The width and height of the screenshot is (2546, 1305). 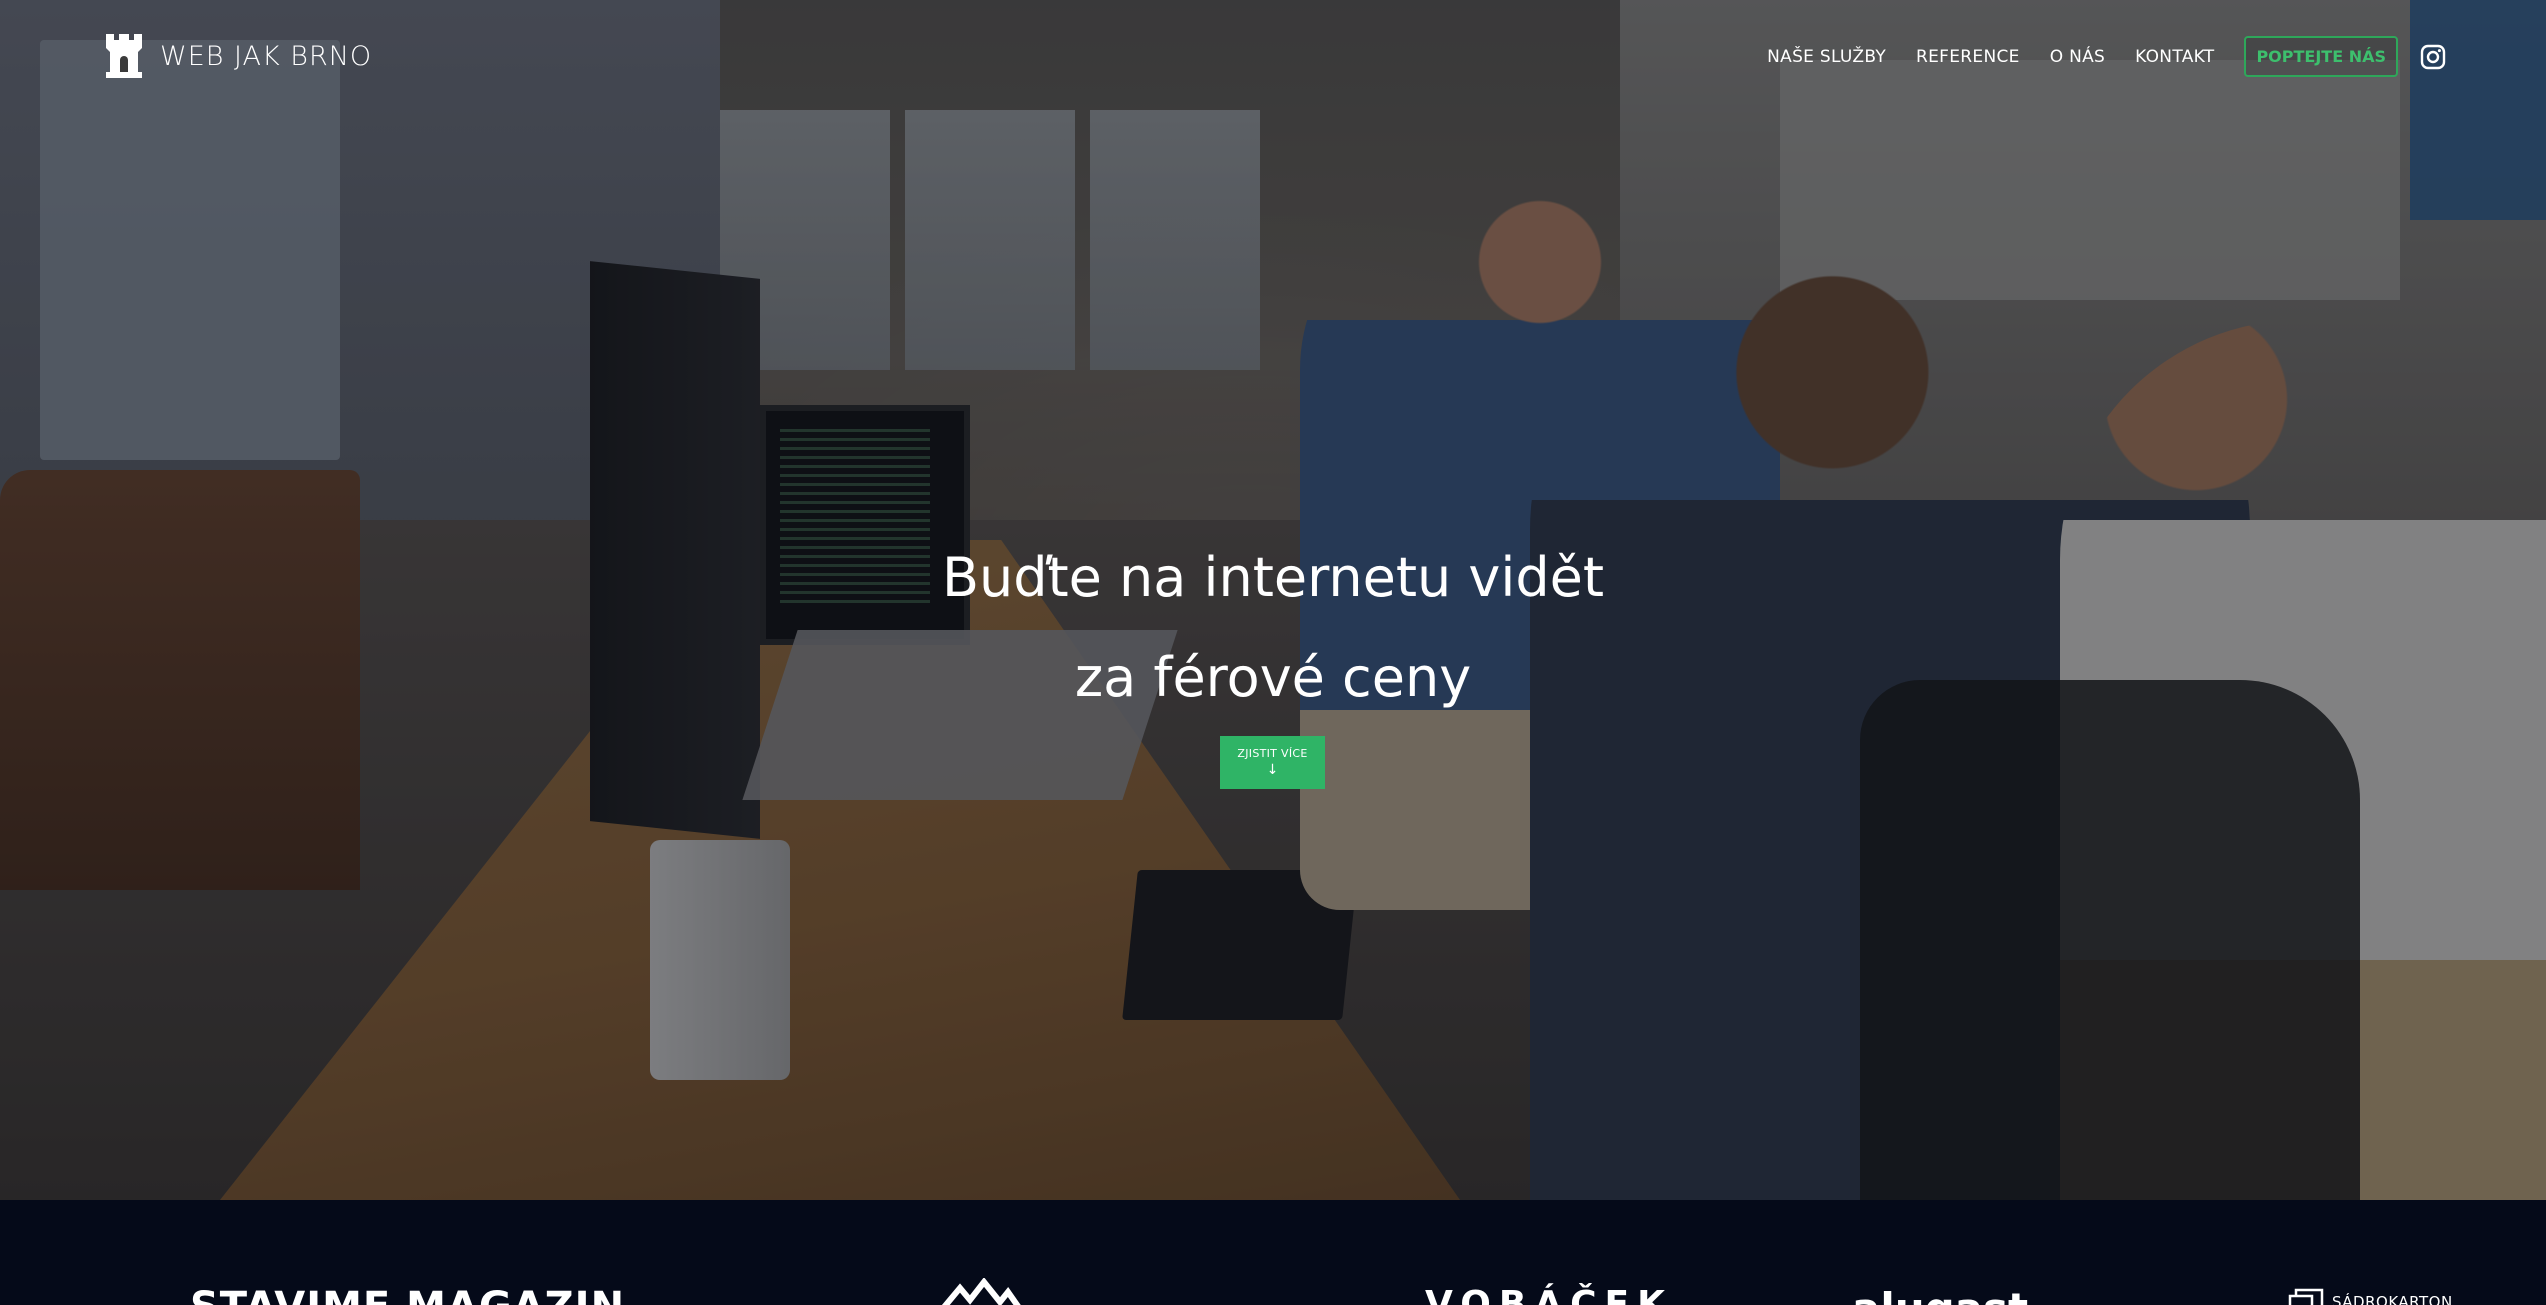 I want to click on logo-stavime-magazin: STAVIME MAGAZIN, so click(x=407, y=1294).